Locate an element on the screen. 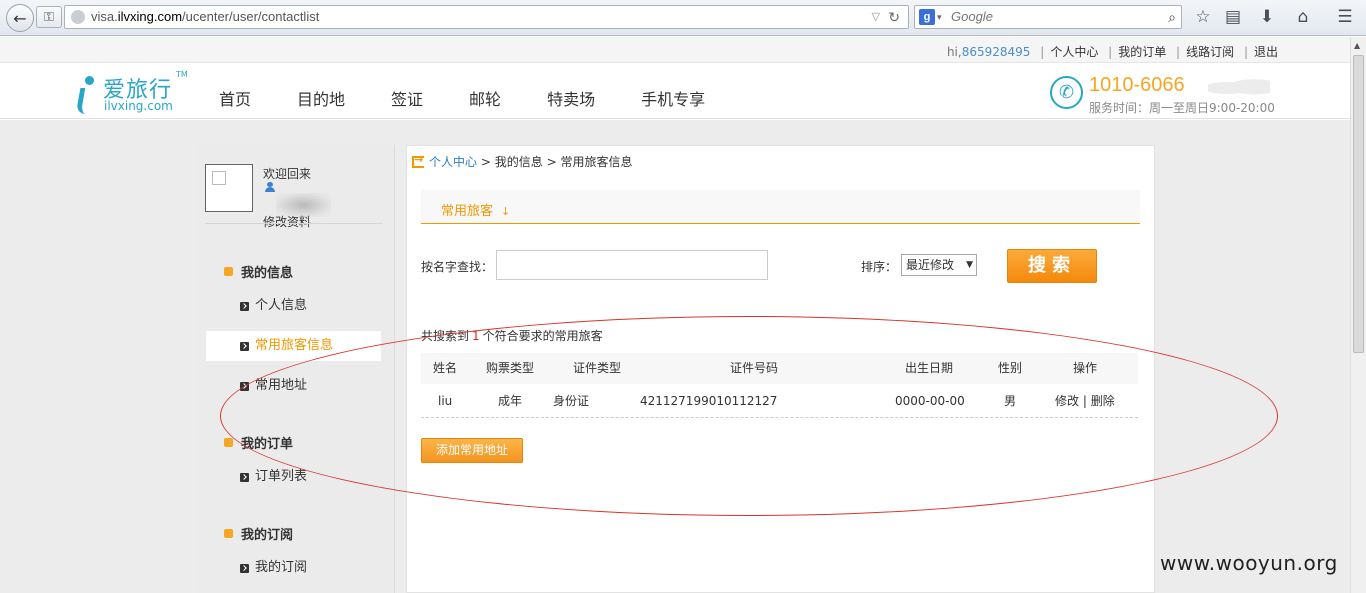 The height and width of the screenshot is (593, 1366). cell-gender: 男 is located at coordinates (1010, 401).